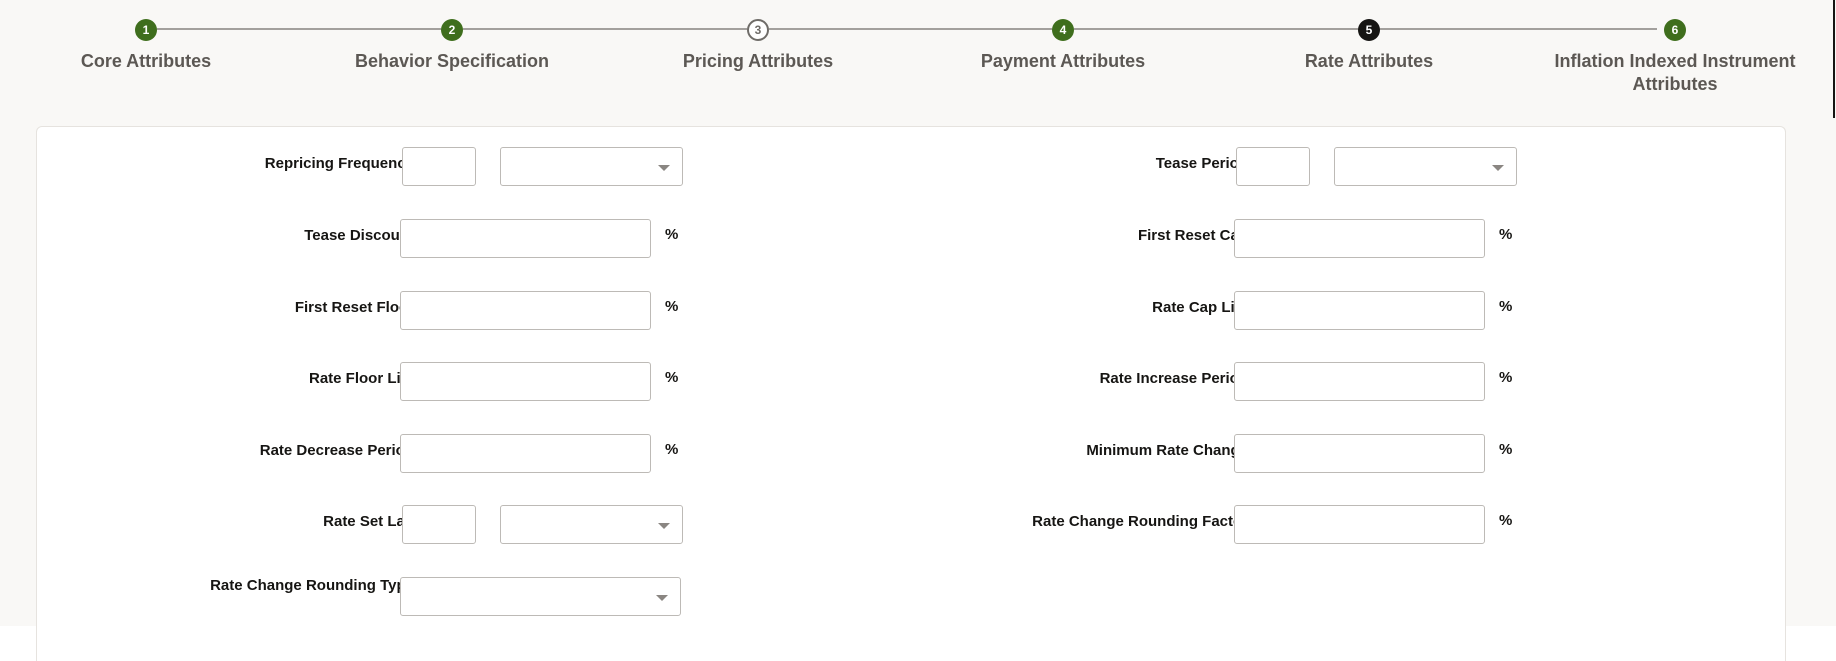 The width and height of the screenshot is (1836, 661). I want to click on minimum-rate-change-label: Minimum Rate Change, so click(1167, 450).